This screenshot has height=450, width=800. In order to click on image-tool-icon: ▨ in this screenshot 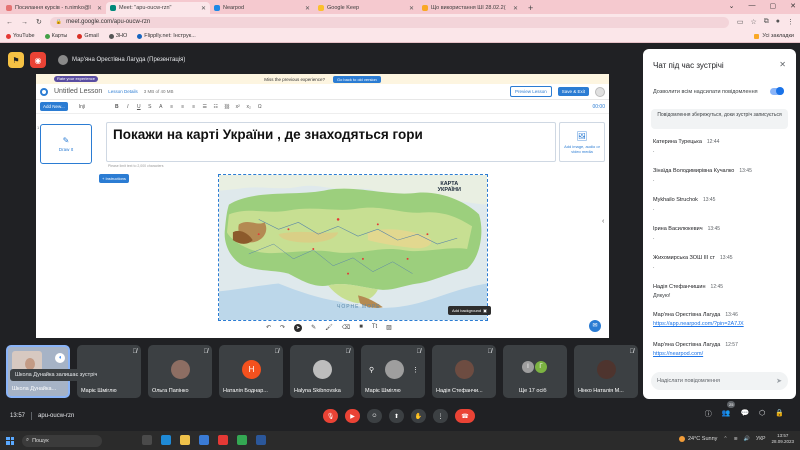, I will do `click(389, 328)`.